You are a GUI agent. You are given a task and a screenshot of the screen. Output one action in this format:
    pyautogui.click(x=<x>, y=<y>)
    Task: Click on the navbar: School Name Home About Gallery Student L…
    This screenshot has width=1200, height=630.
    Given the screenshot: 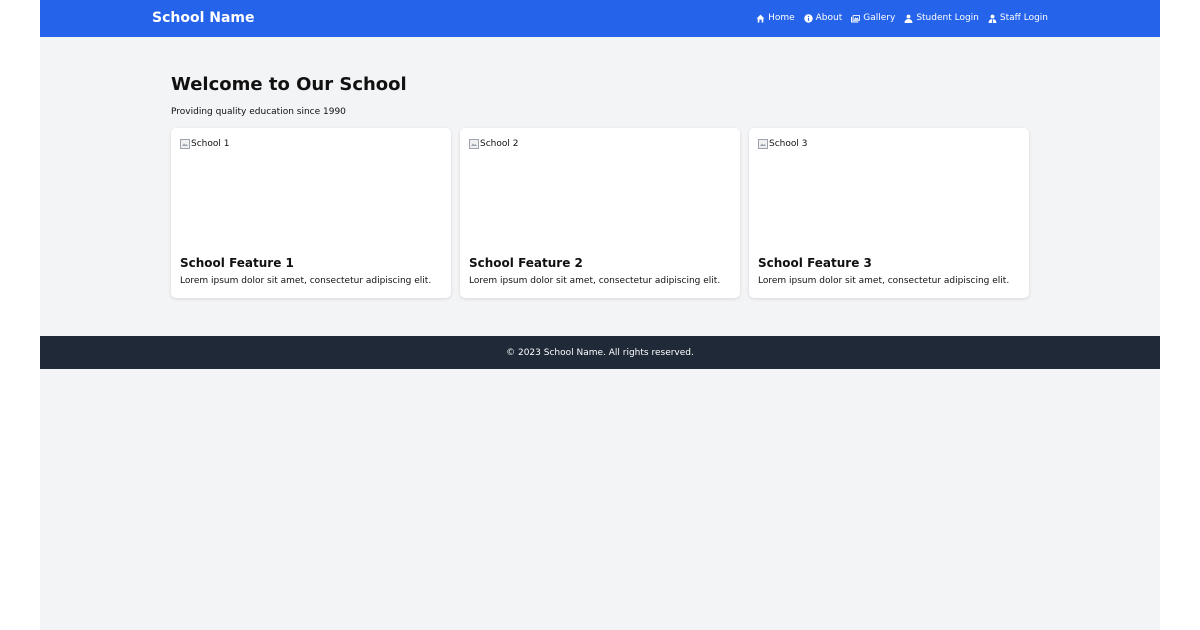 What is the action you would take?
    pyautogui.click(x=600, y=18)
    